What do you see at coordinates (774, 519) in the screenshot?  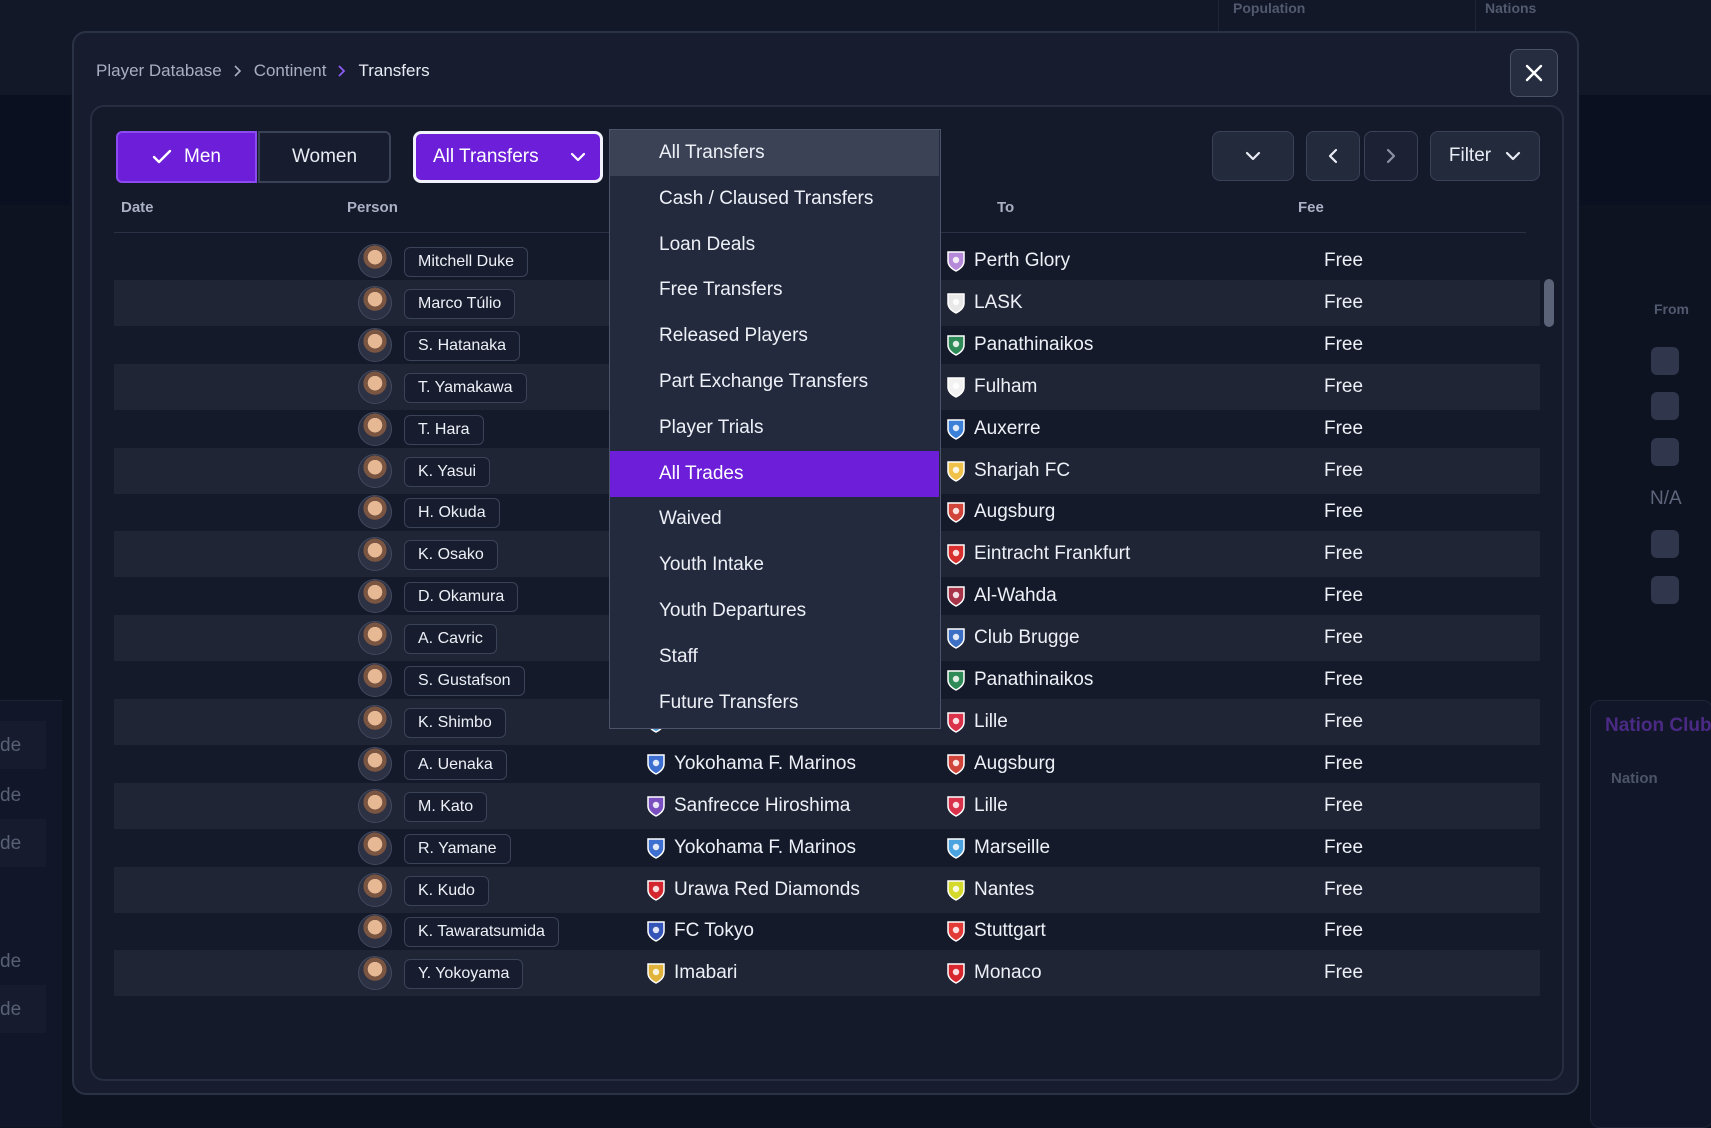 I see `menu-item-waived: Waived` at bounding box center [774, 519].